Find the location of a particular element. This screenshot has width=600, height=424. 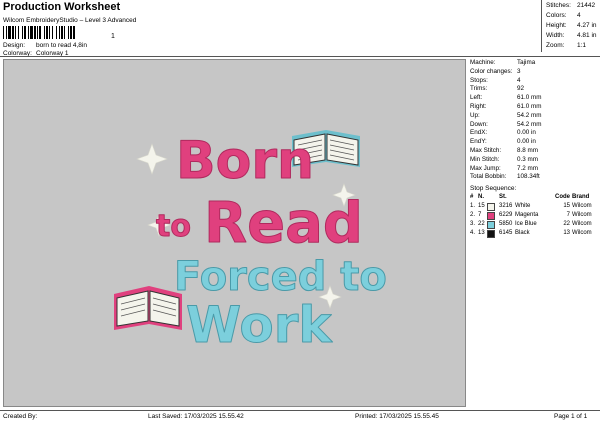

info-min-stitch: Min Stitch: 0.3 mm is located at coordinates (504, 159).